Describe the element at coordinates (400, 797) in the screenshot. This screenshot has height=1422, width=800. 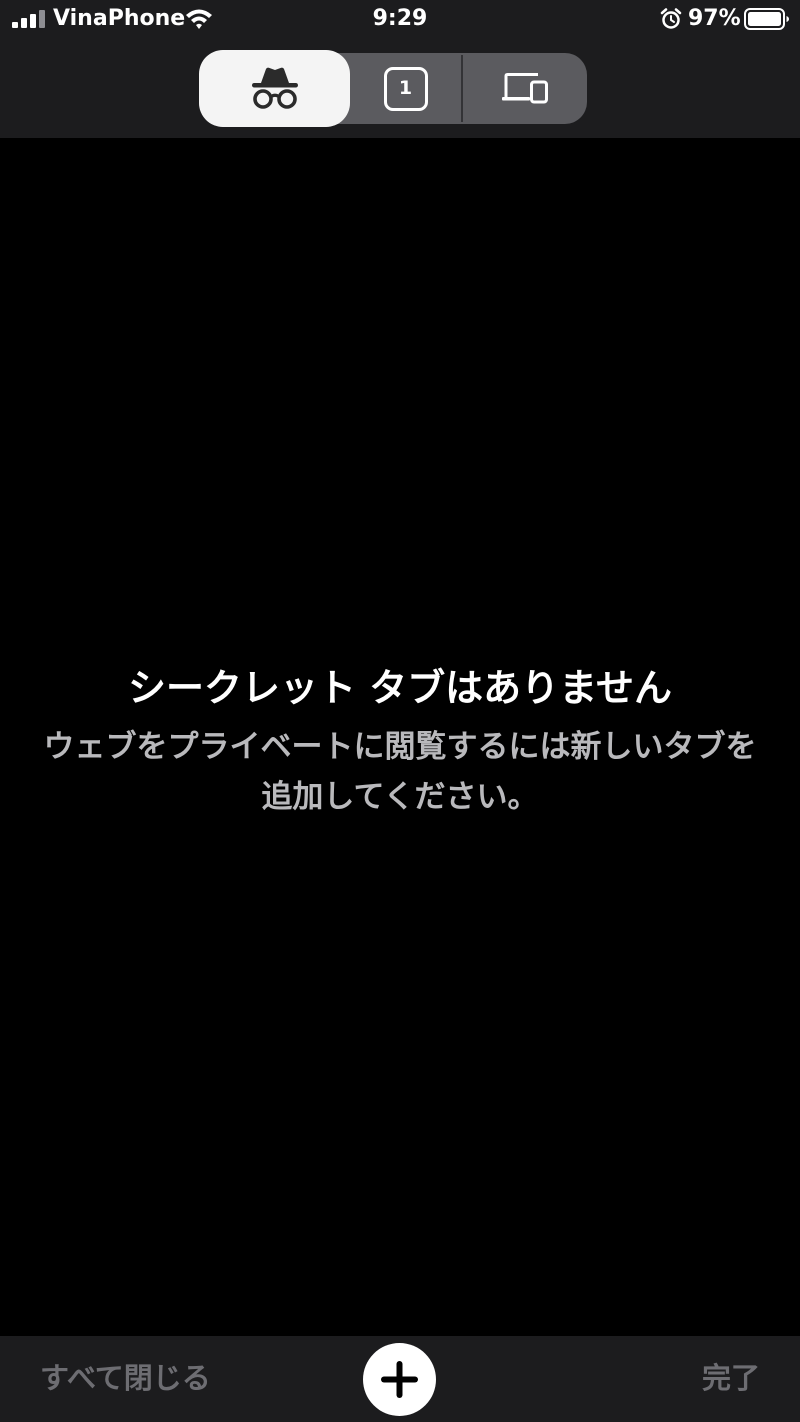
I see `empty-state-description-line2: 追加してください。` at that location.